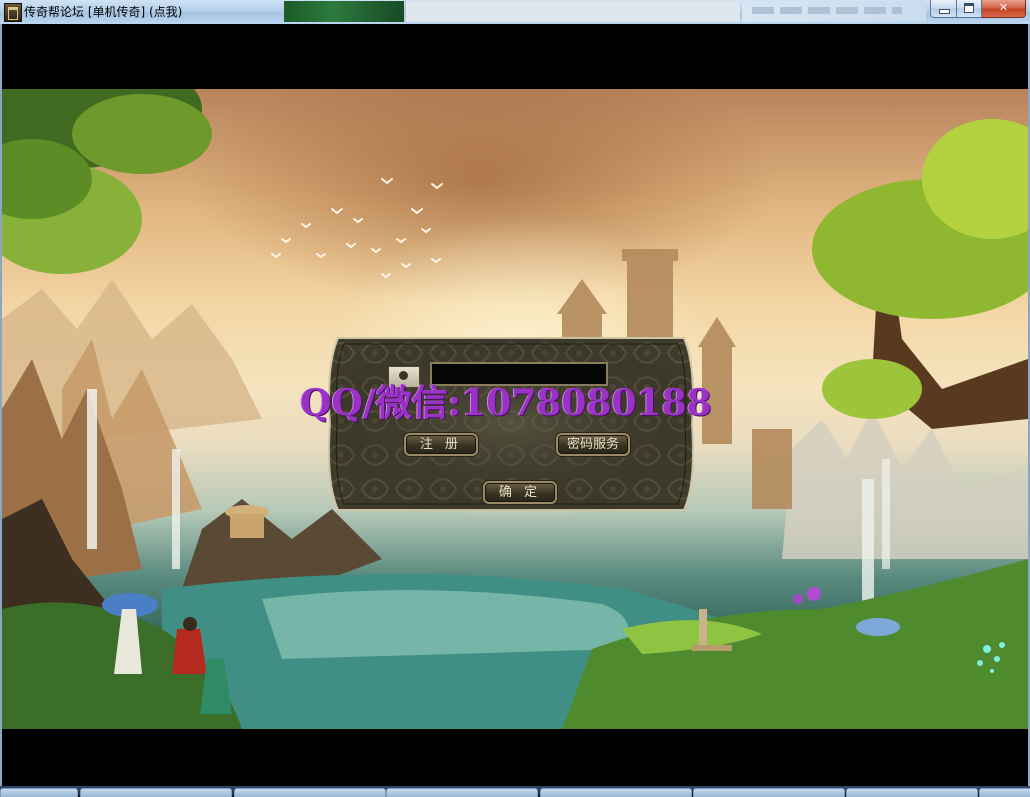  I want to click on window-controls, so click(978, 9).